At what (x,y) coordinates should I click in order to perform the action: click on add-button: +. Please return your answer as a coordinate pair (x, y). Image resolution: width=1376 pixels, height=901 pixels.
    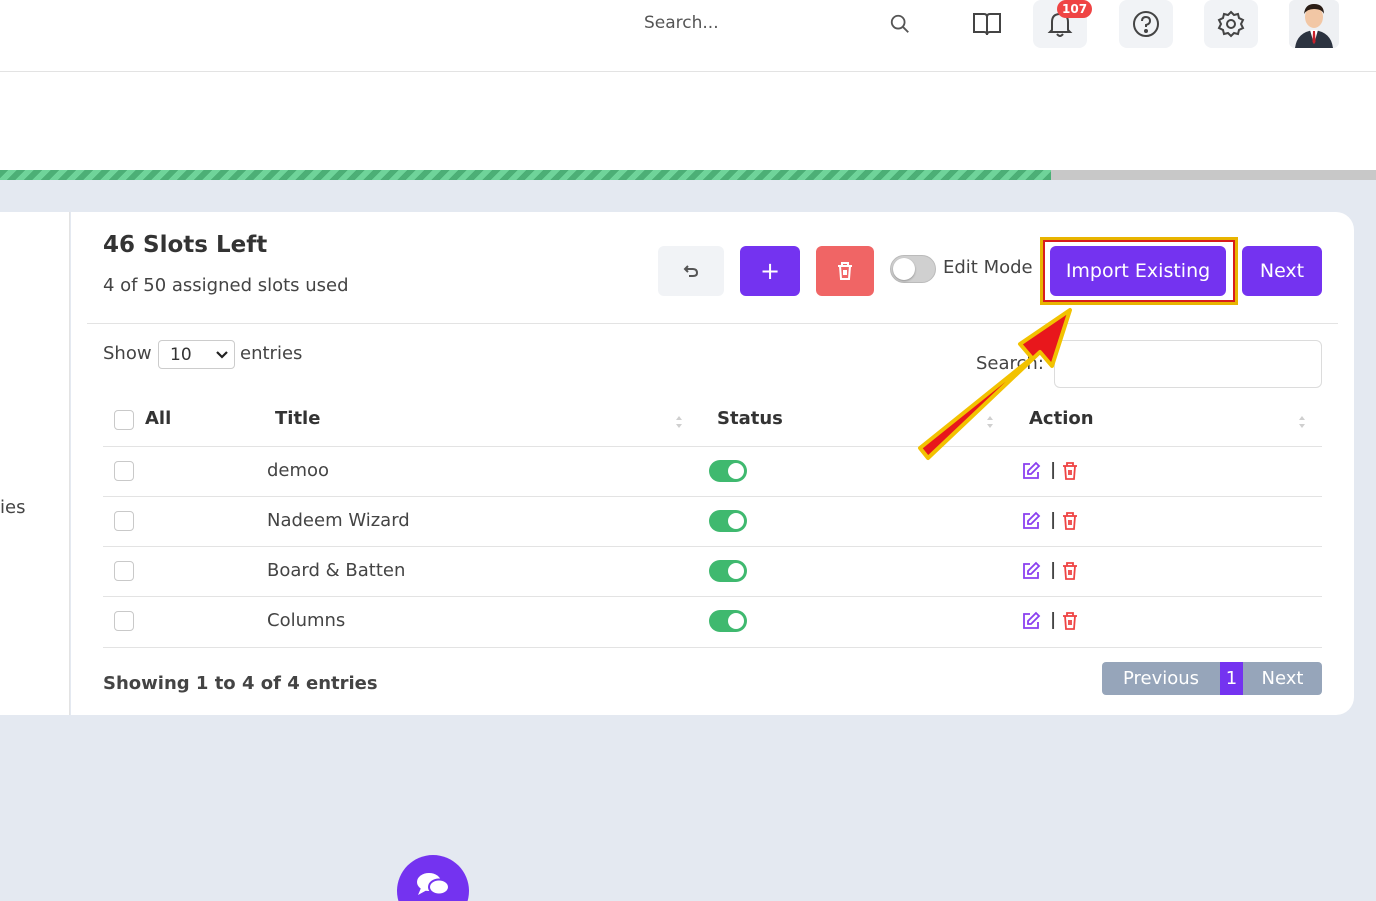
    Looking at the image, I should click on (770, 271).